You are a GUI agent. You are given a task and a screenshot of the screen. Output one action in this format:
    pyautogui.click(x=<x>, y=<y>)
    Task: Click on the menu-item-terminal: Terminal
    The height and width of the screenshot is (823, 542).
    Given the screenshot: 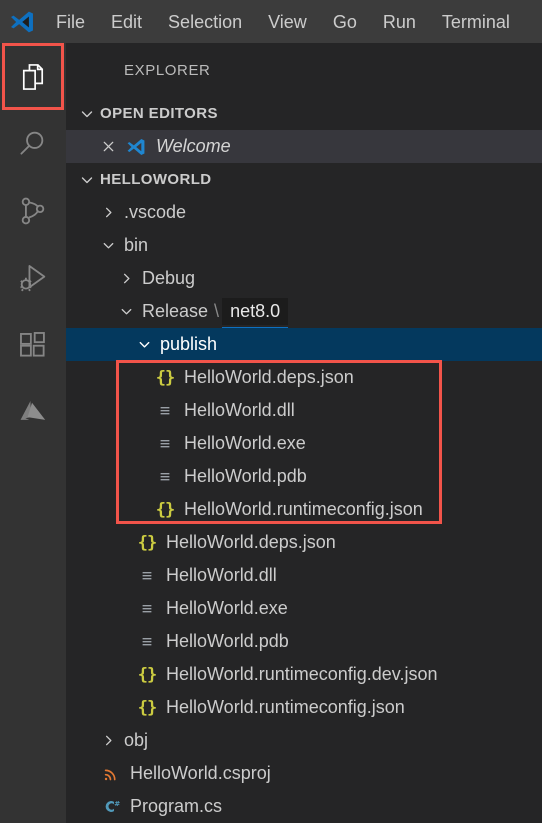 What is the action you would take?
    pyautogui.click(x=476, y=22)
    